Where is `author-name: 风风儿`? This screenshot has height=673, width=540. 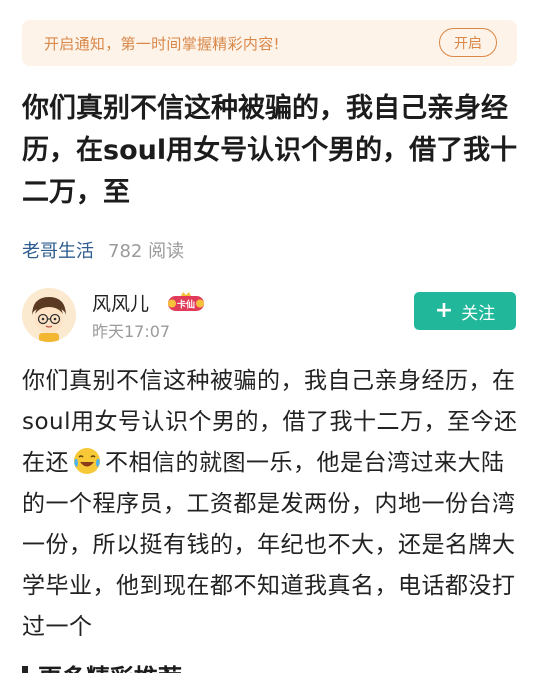
author-name: 风风儿 is located at coordinates (120, 302).